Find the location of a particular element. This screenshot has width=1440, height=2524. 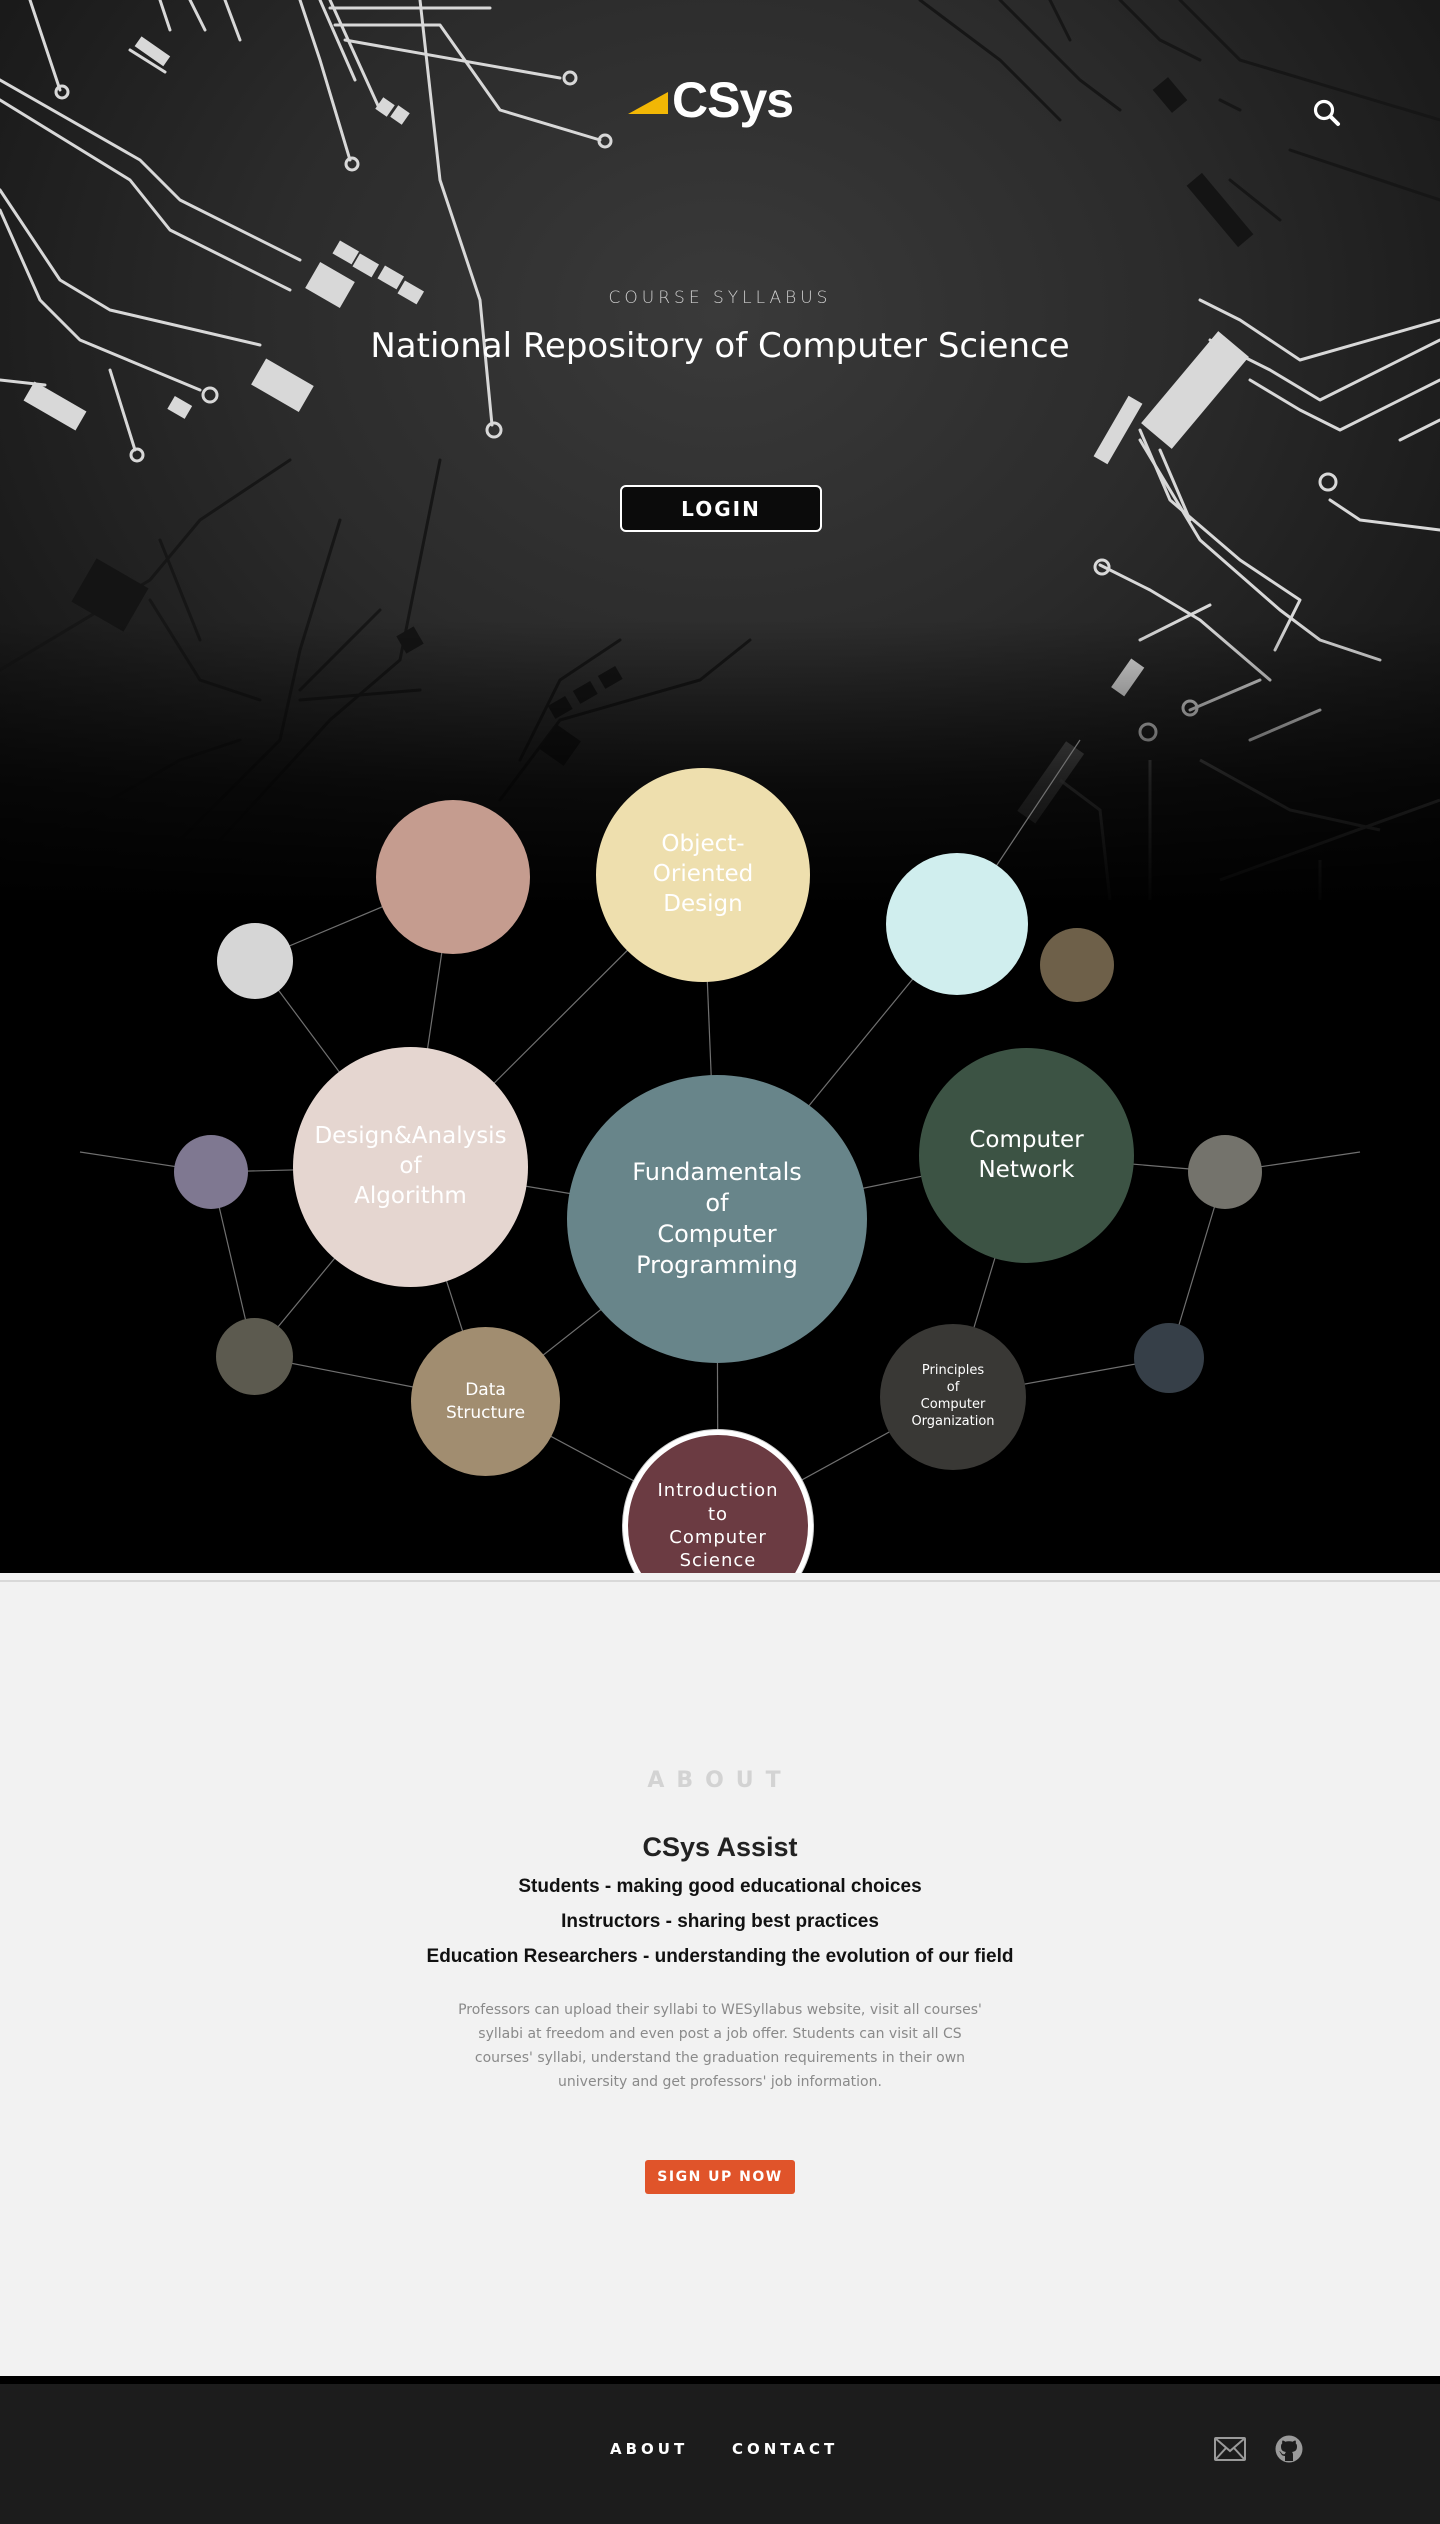

about-audience-instructors: Instructors - sharing best practices is located at coordinates (720, 1921).